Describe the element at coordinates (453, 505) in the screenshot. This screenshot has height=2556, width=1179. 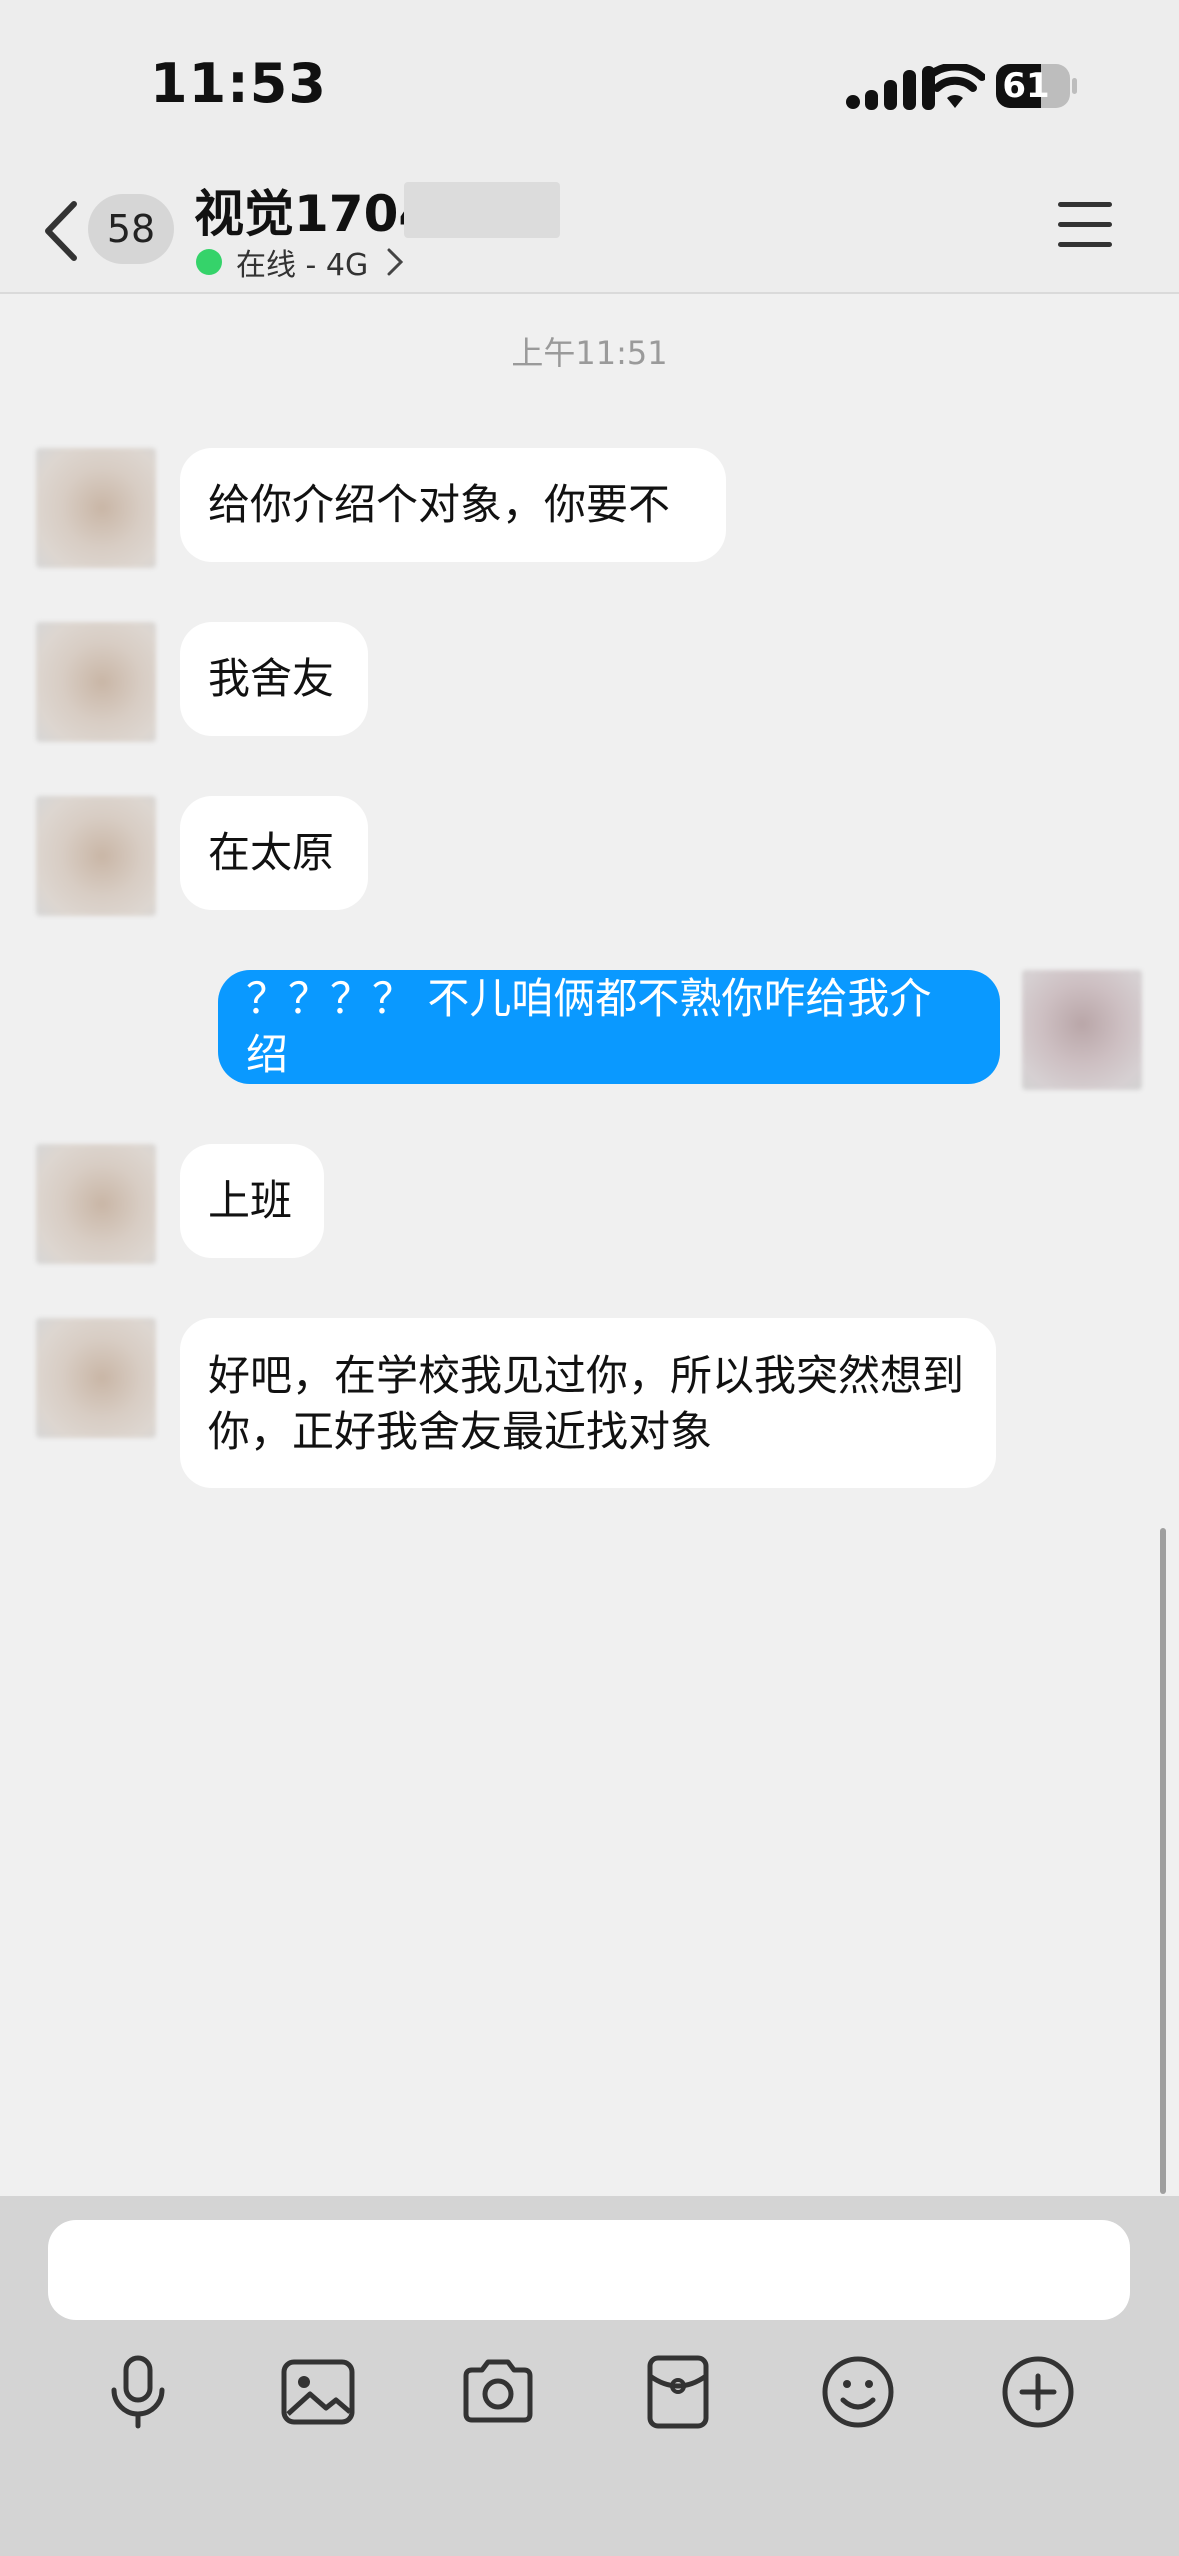
I see `message-bubble: 给你介绍个对象，你要不` at that location.